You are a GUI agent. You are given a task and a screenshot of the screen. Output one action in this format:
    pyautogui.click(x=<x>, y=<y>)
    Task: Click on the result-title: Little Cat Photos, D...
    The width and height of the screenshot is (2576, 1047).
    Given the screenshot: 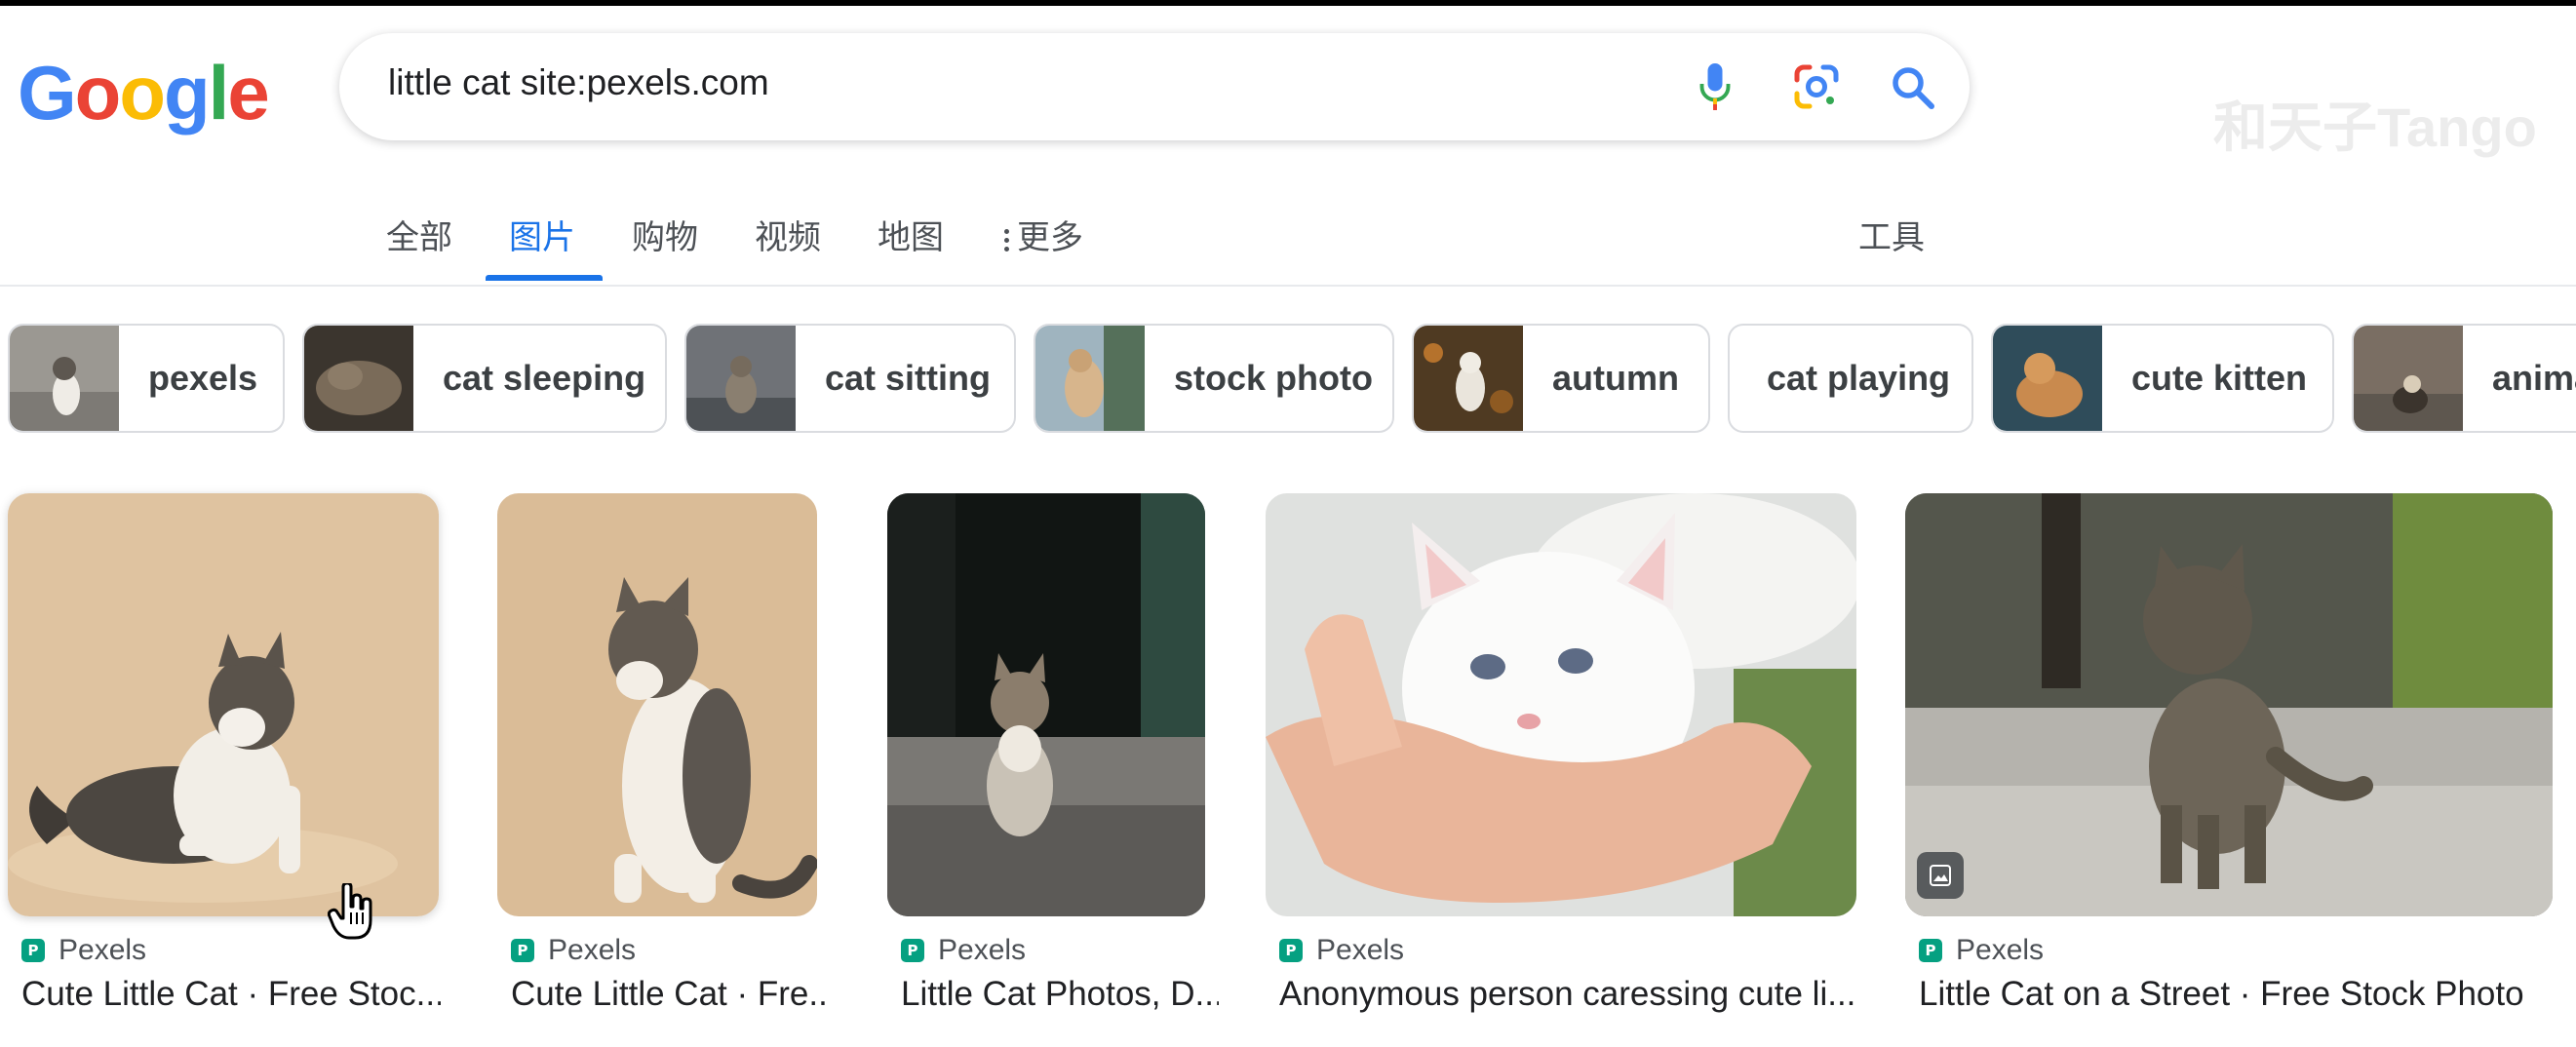 What is the action you would take?
    pyautogui.click(x=1060, y=994)
    